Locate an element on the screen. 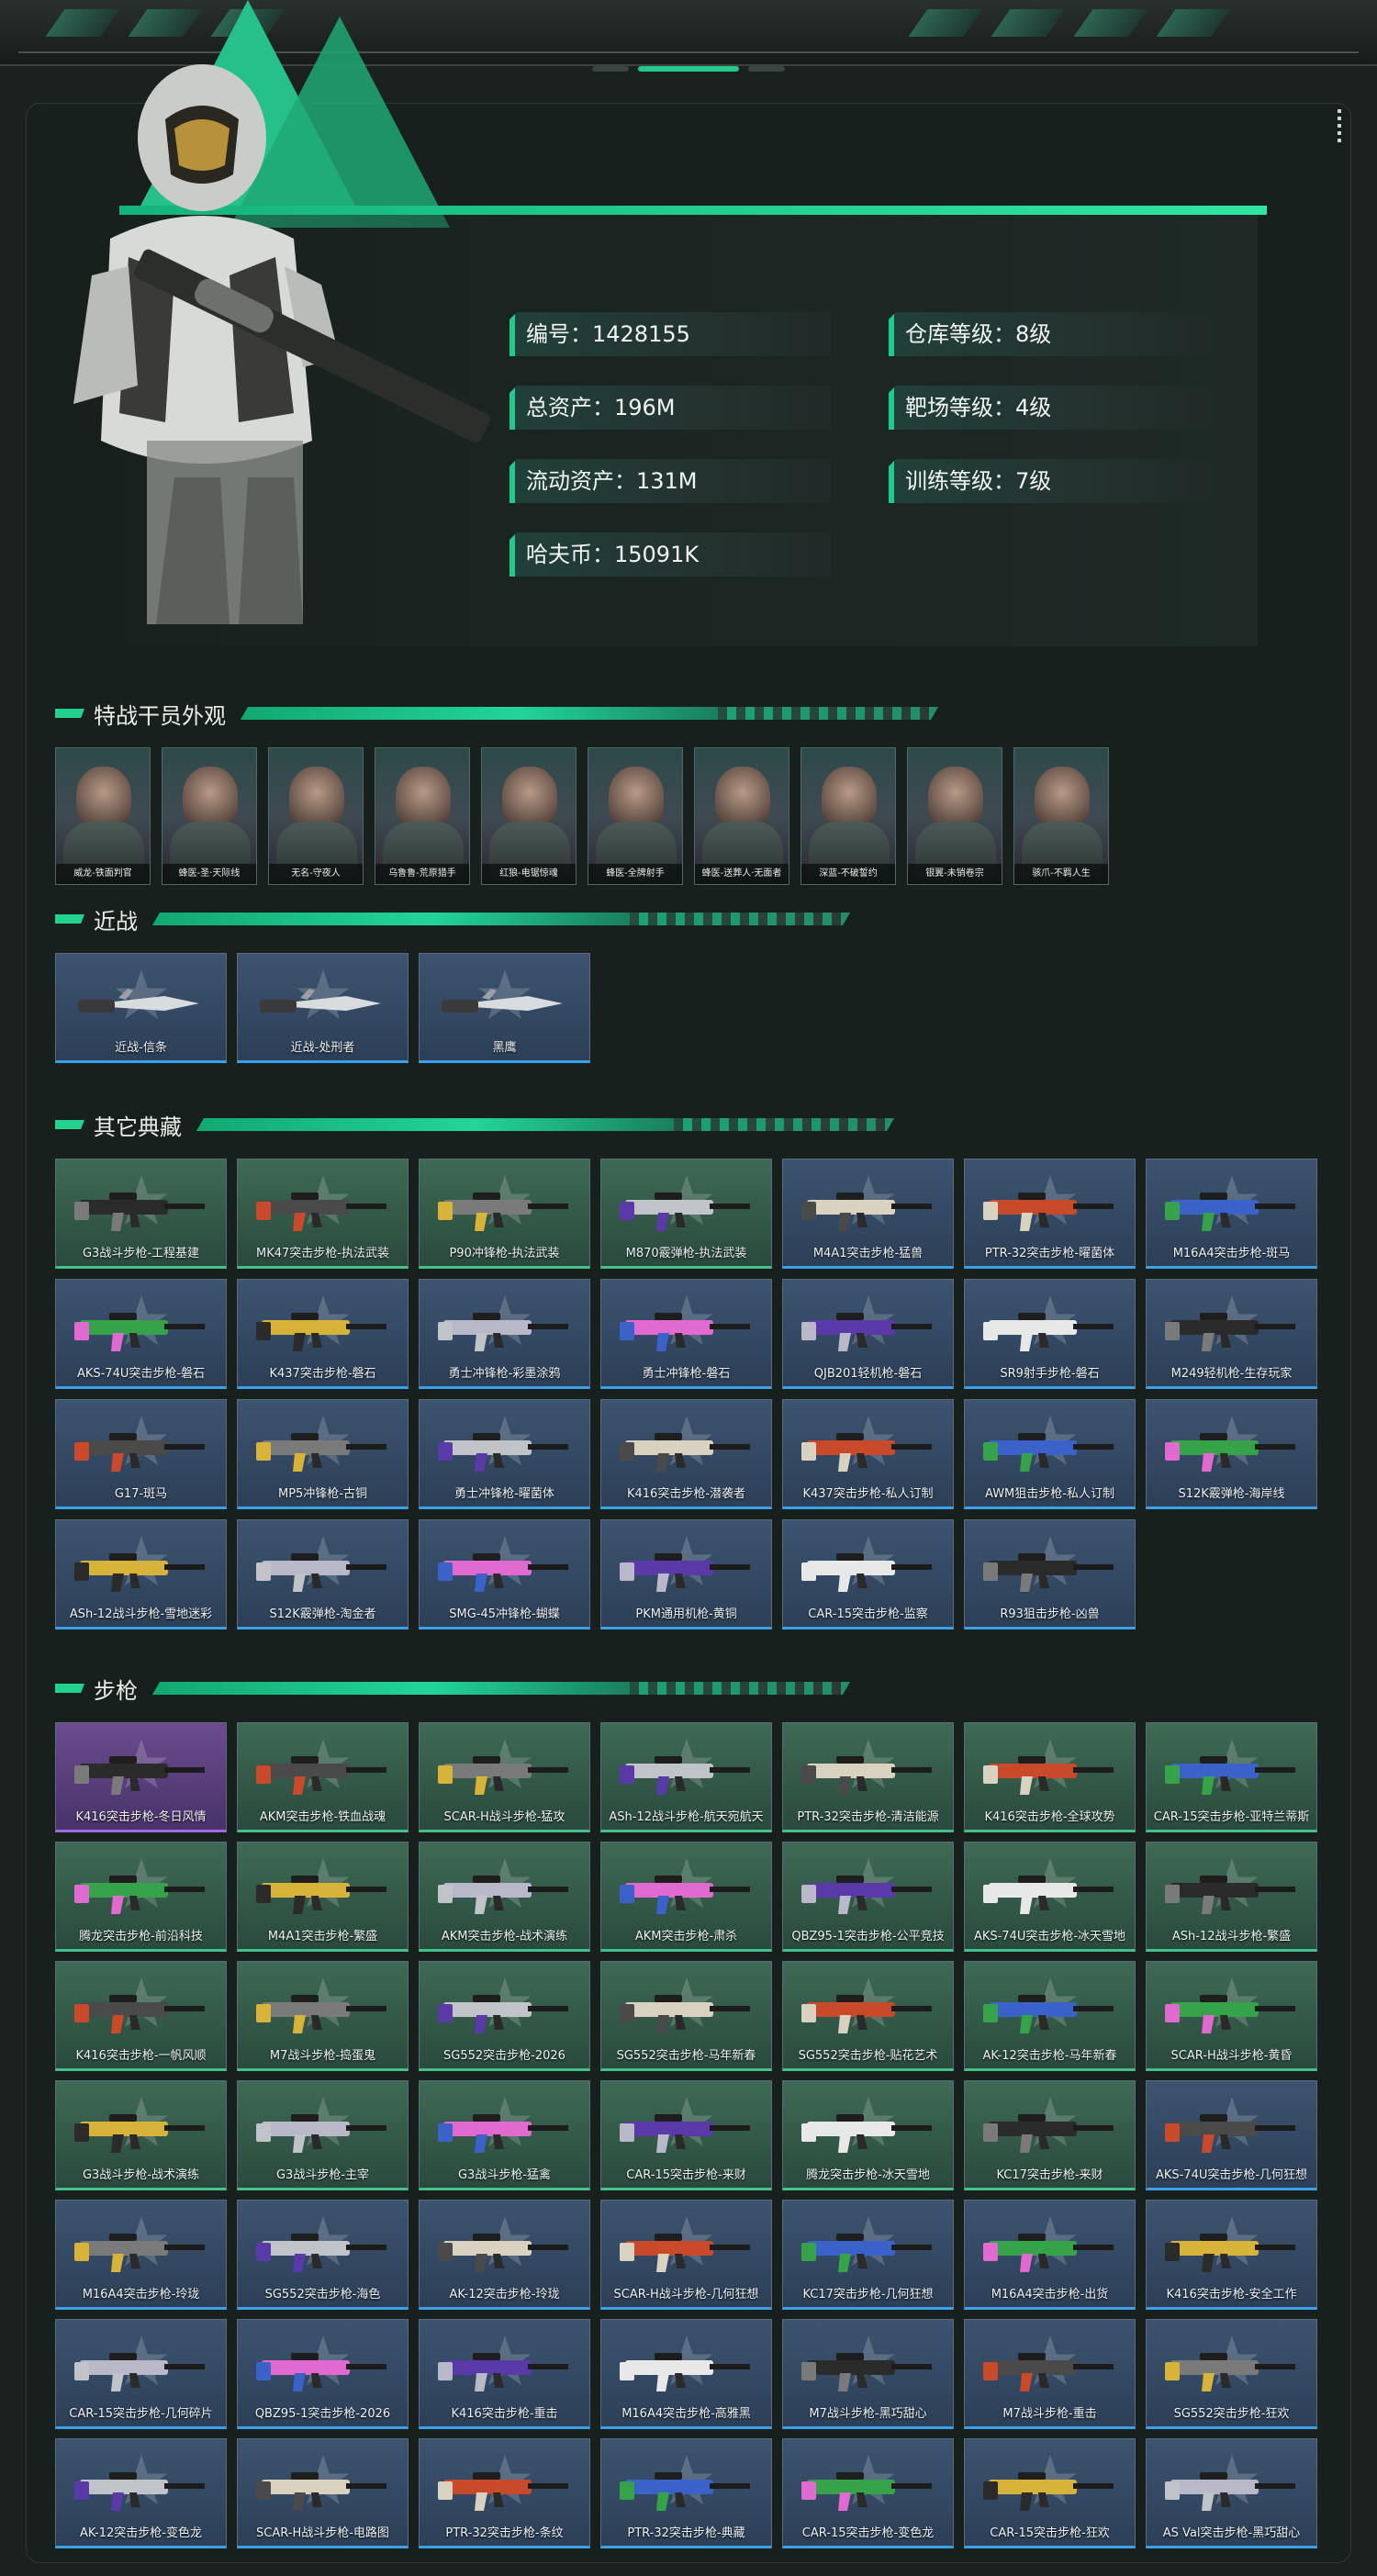 The image size is (1377, 2576). card-label: AK-12突击步枪-马年新春 is located at coordinates (1049, 2056).